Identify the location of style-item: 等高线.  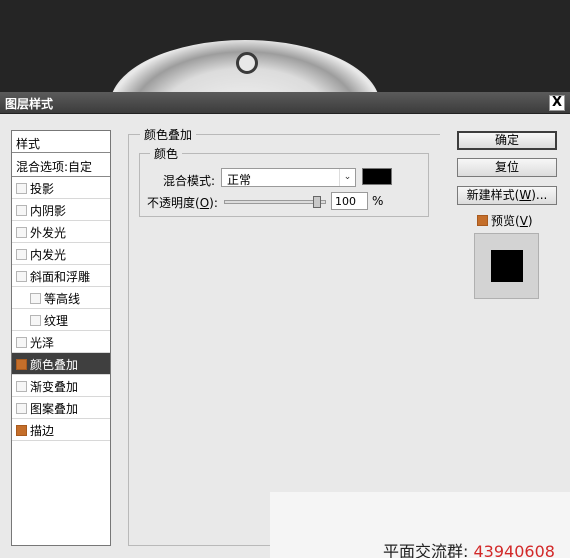
(61, 298).